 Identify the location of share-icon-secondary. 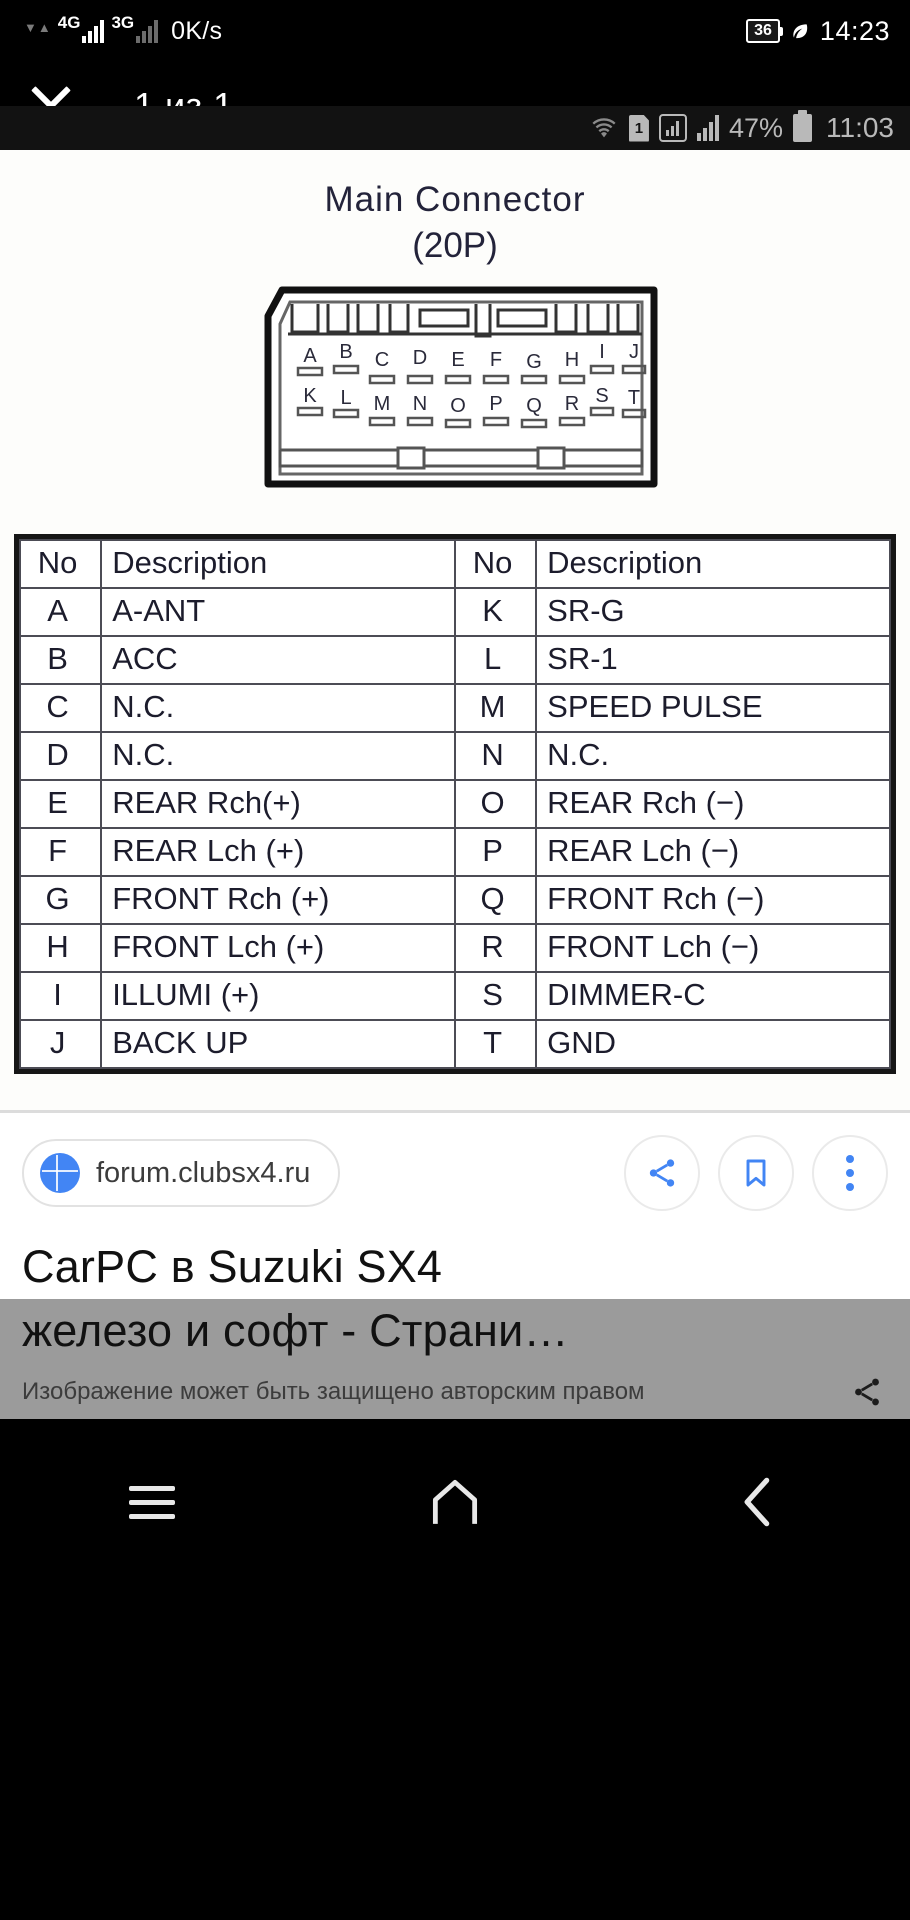
(867, 1392).